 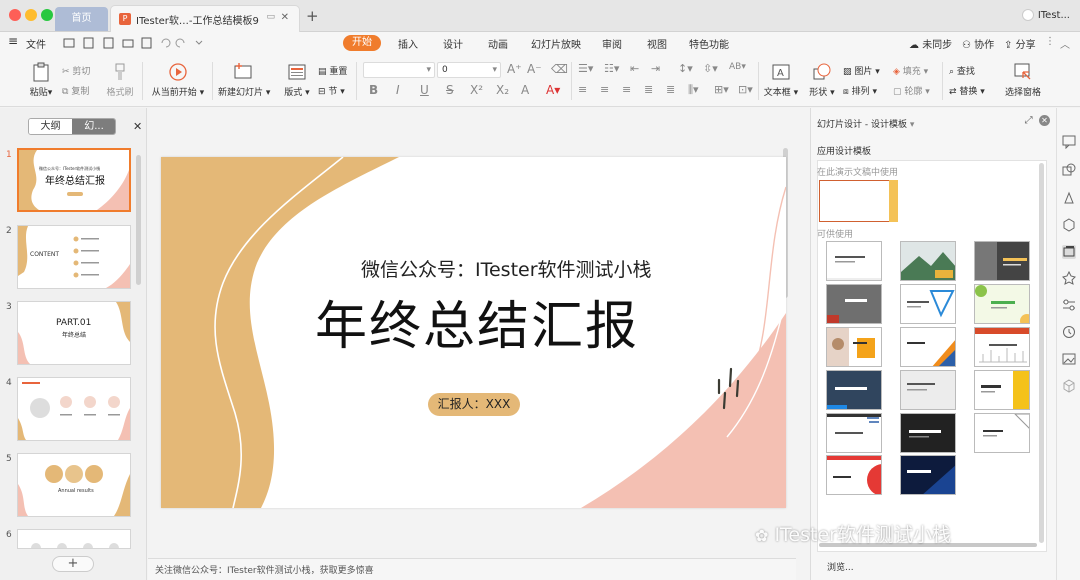 I want to click on pane-title: 幻灯片设计 - 设计模板 ▾, so click(x=865, y=123).